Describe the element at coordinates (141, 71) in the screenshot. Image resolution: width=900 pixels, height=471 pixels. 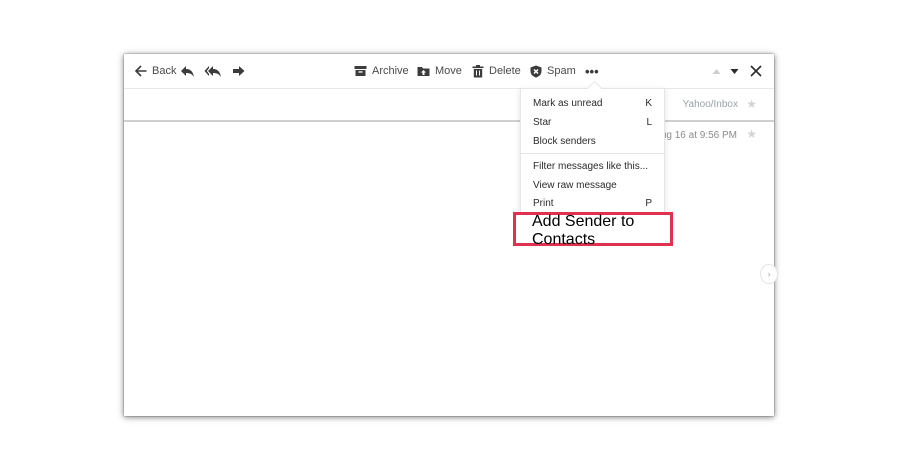
I see `back-arrow-icon` at that location.